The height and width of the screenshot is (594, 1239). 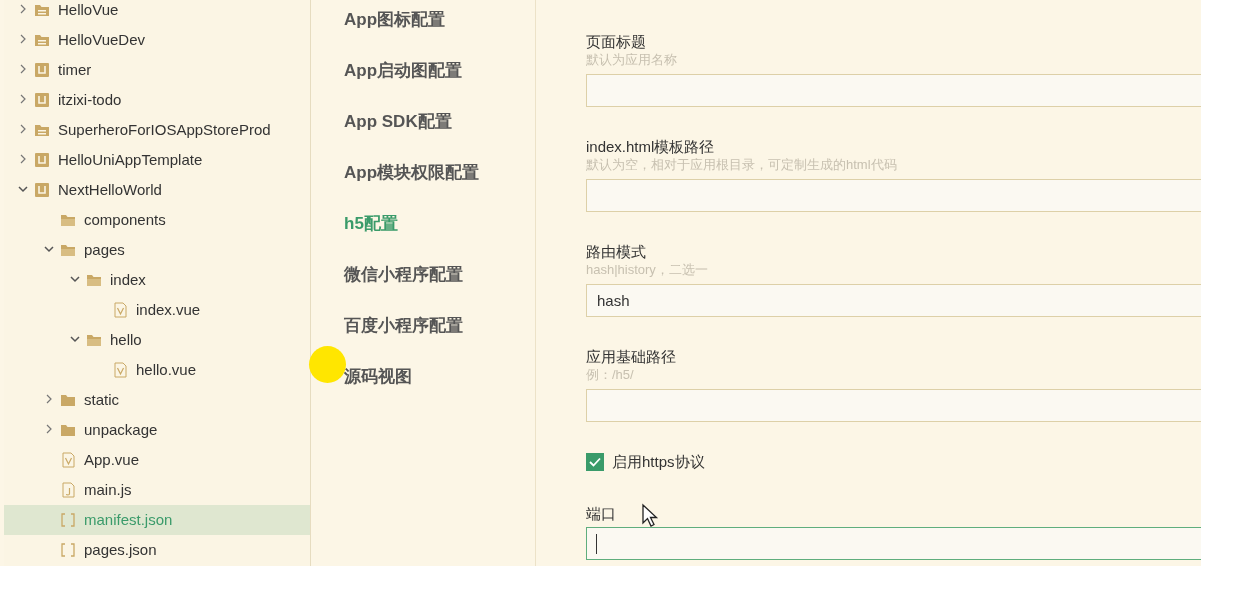 What do you see at coordinates (658, 462) in the screenshot?
I see `checkbox-label: 启用https协议` at bounding box center [658, 462].